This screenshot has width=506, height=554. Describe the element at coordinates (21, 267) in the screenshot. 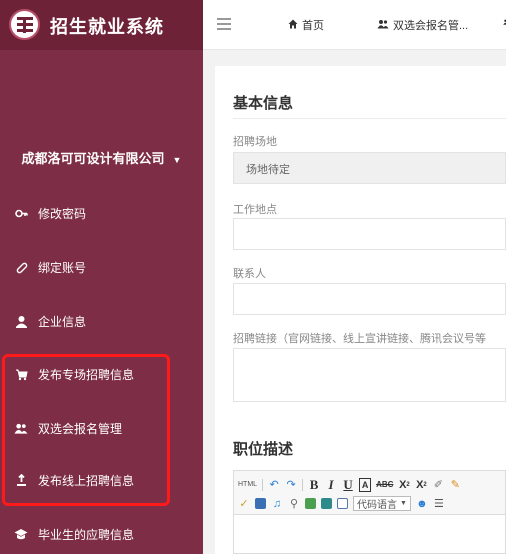

I see `link-icon` at that location.